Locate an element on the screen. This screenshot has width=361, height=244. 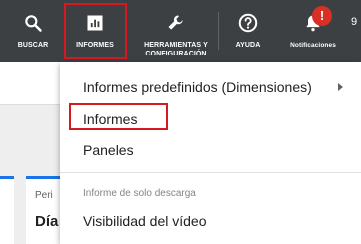
toolbar-divider is located at coordinates (218, 31).